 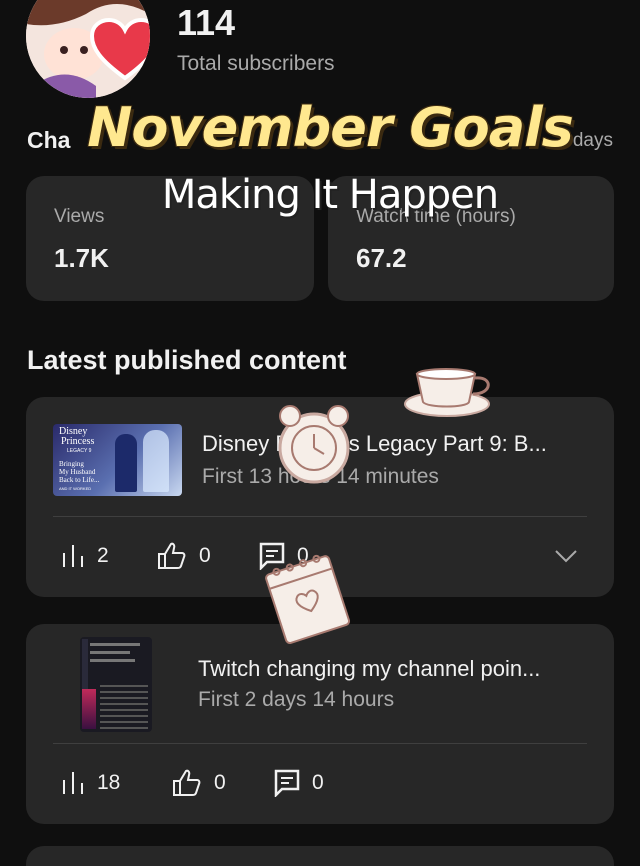 I want to click on analytics-heading: Cha, so click(x=49, y=140).